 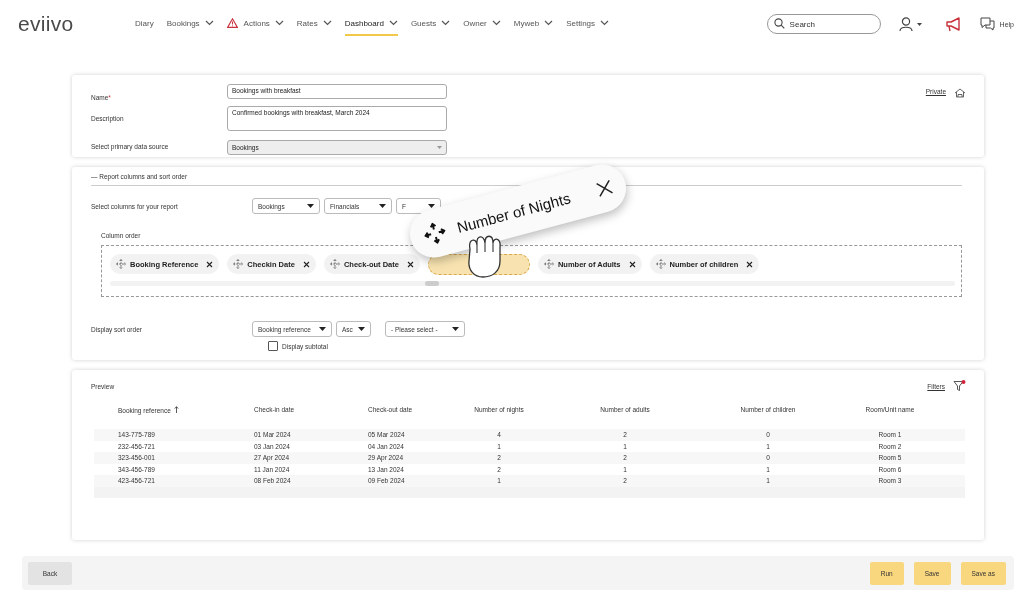 I want to click on scroll-thumb, so click(x=432, y=283).